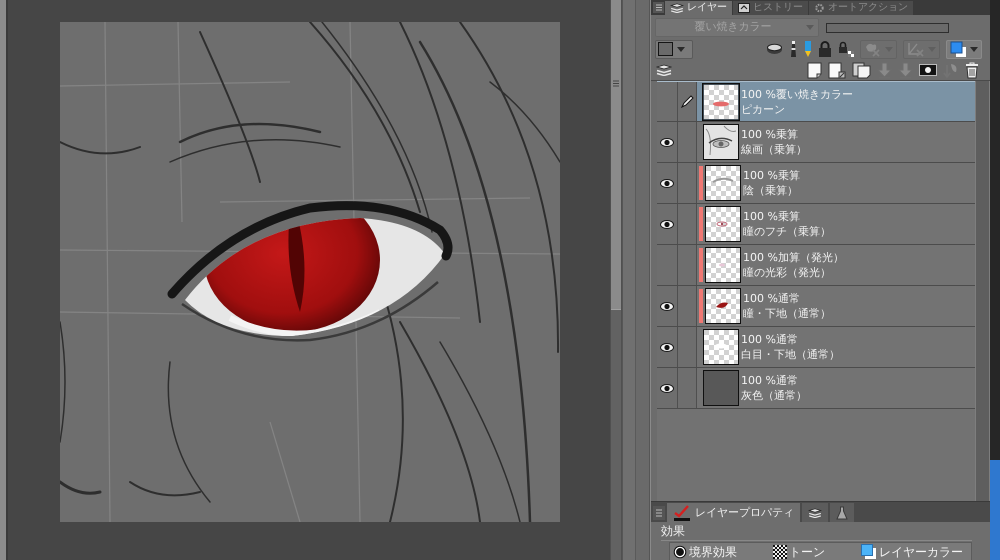  What do you see at coordinates (816, 388) in the screenshot?
I see `layer-row: 100 %通常 灰色（通常）` at bounding box center [816, 388].